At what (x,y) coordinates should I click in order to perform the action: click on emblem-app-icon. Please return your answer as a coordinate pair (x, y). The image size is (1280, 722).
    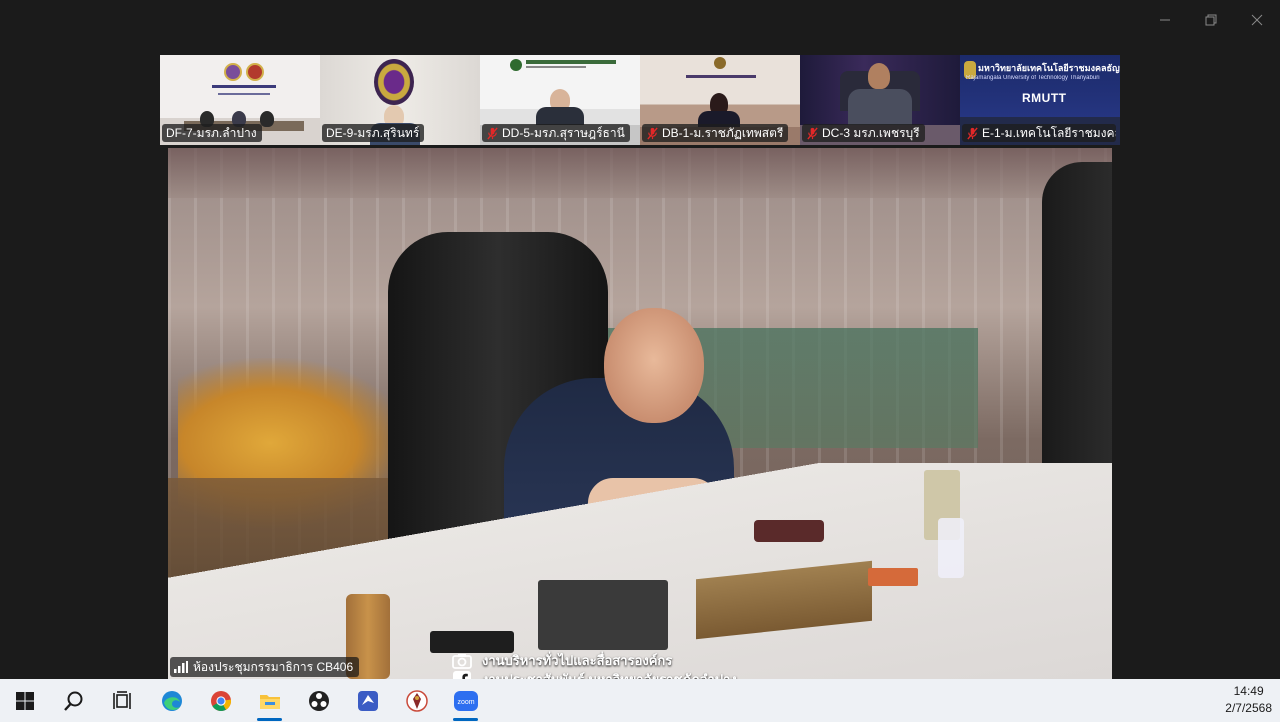
    Looking at the image, I should click on (416, 700).